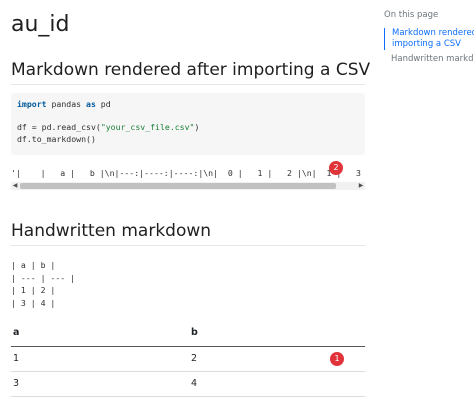 The height and width of the screenshot is (414, 474). Describe the element at coordinates (426, 44) in the screenshot. I see `toc-link-label: importing a CSV` at that location.